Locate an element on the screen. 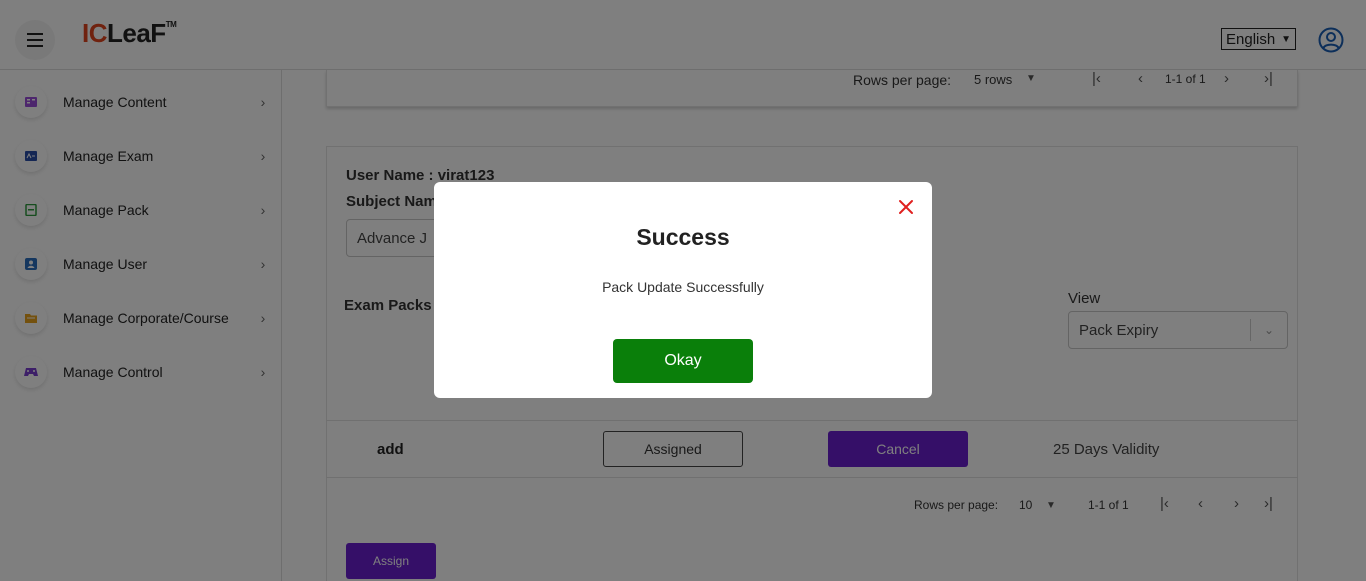 The image size is (1366, 581). close-icon is located at coordinates (906, 207).